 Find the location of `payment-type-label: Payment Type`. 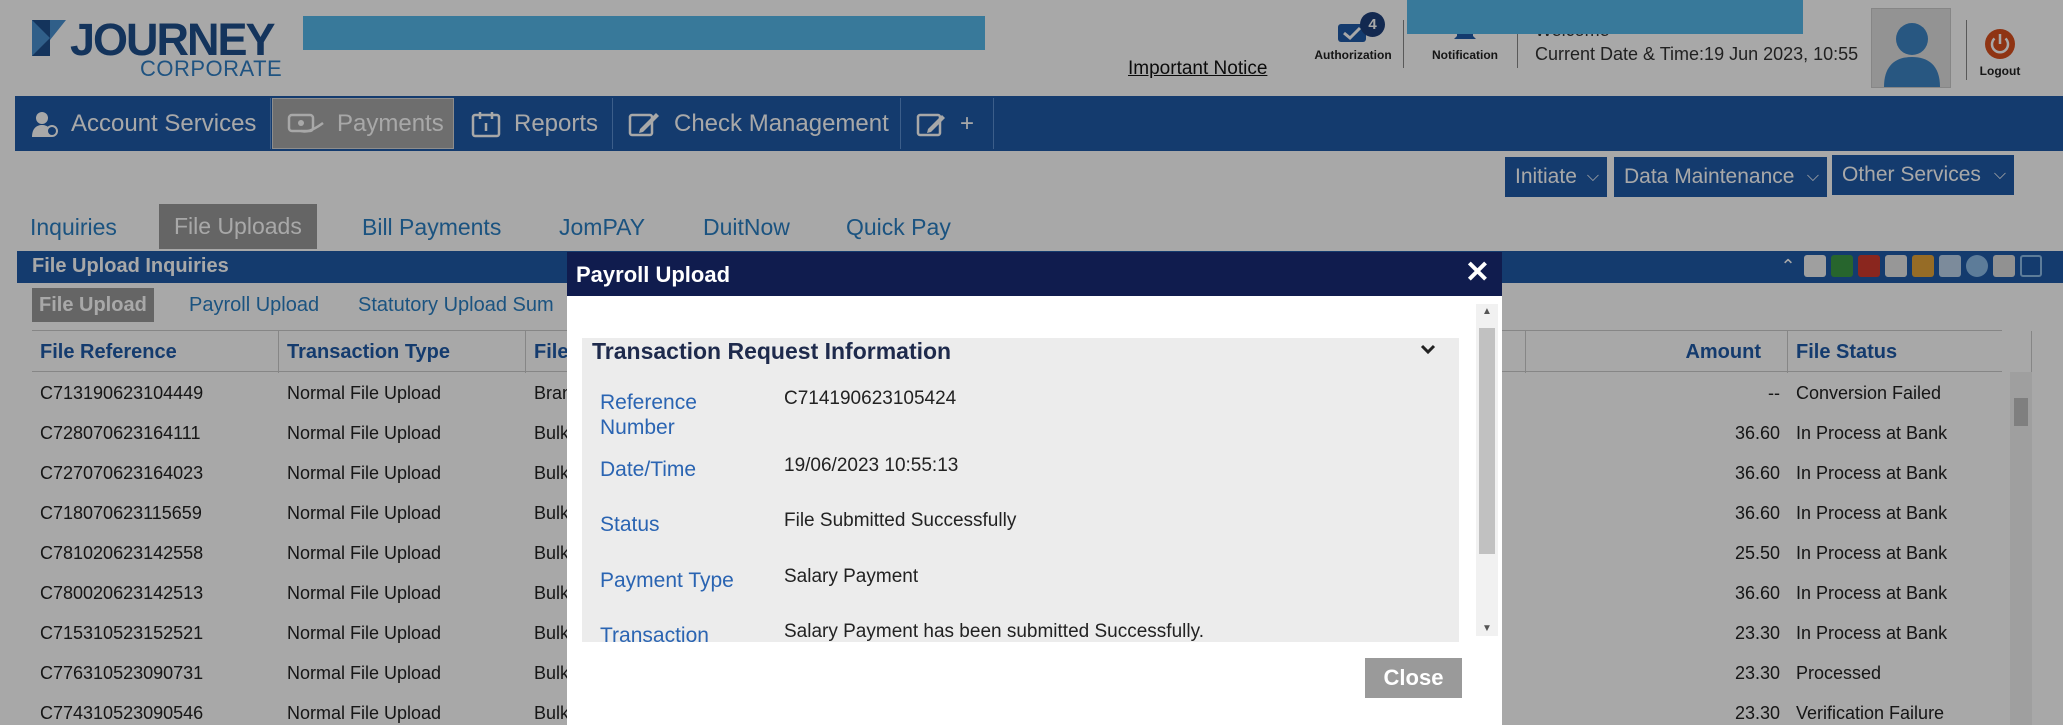

payment-type-label: Payment Type is located at coordinates (667, 580).